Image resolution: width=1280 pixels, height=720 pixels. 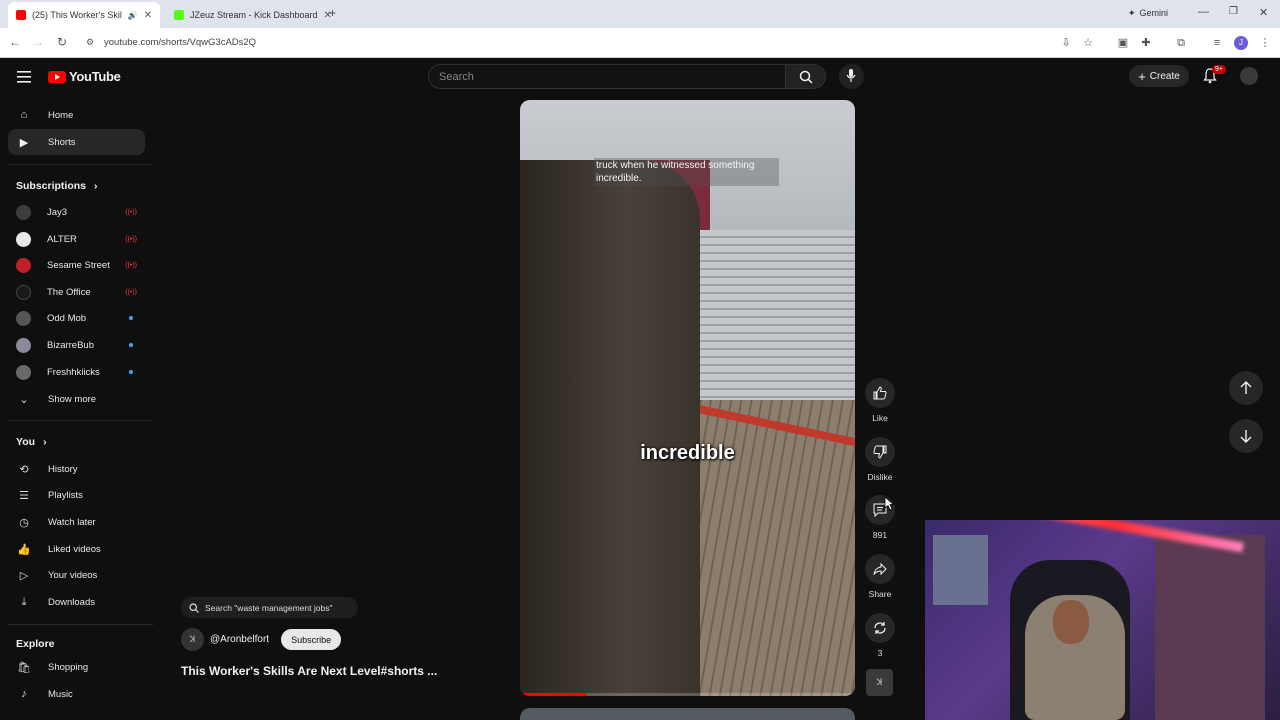 I want to click on arrow-down-icon, so click(x=1246, y=436).